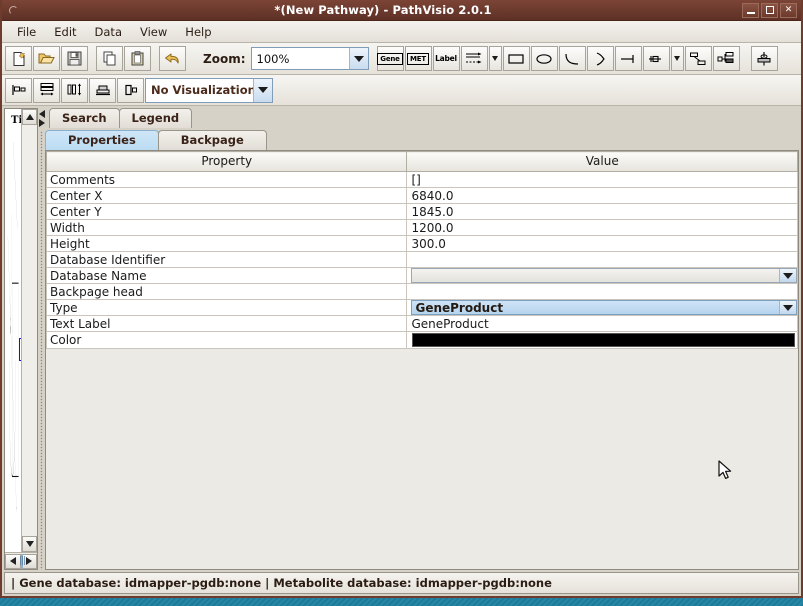 The image size is (803, 606). I want to click on gene-product-tool: Gene, so click(390, 58).